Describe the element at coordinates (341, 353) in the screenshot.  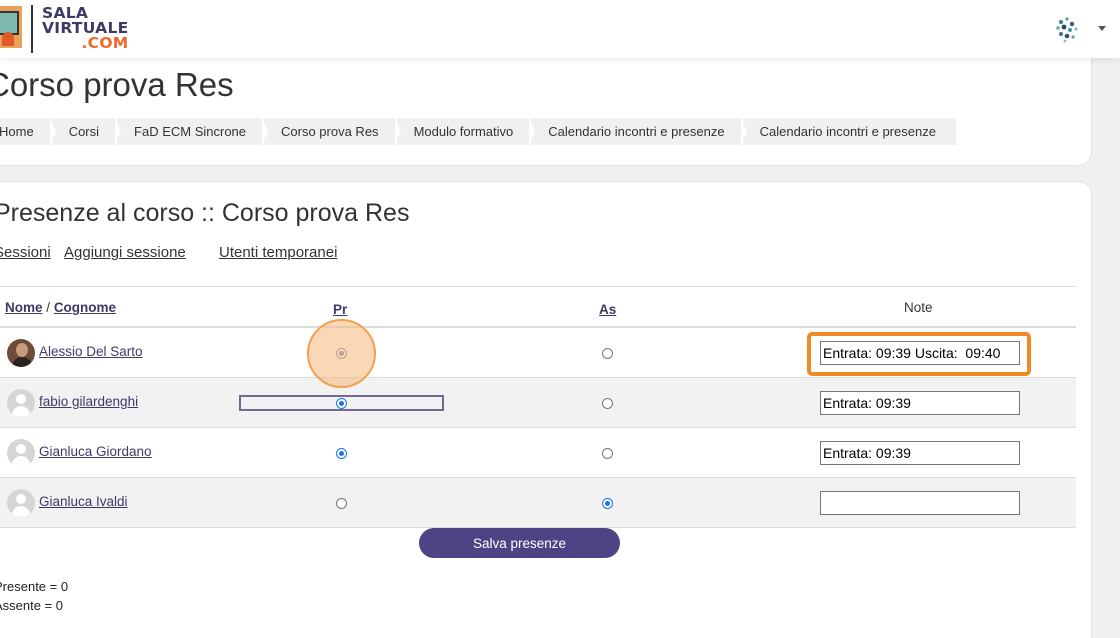
I see `click-highlight-ring` at that location.